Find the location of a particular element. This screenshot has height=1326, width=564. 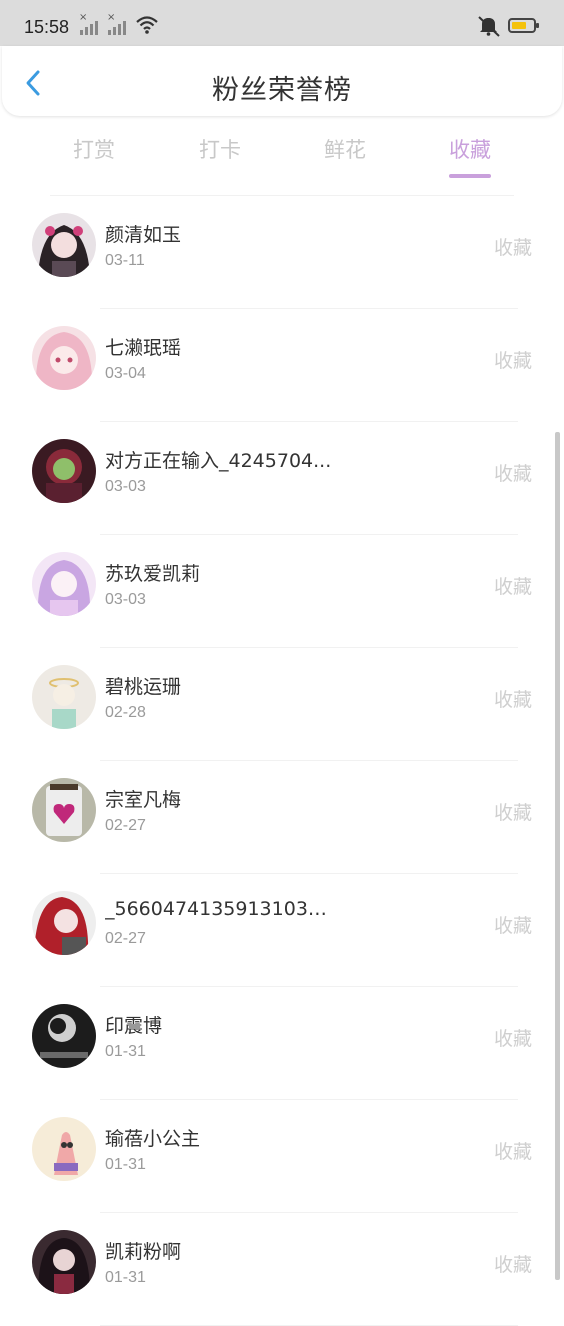

tab-label: 收藏 is located at coordinates (470, 150).